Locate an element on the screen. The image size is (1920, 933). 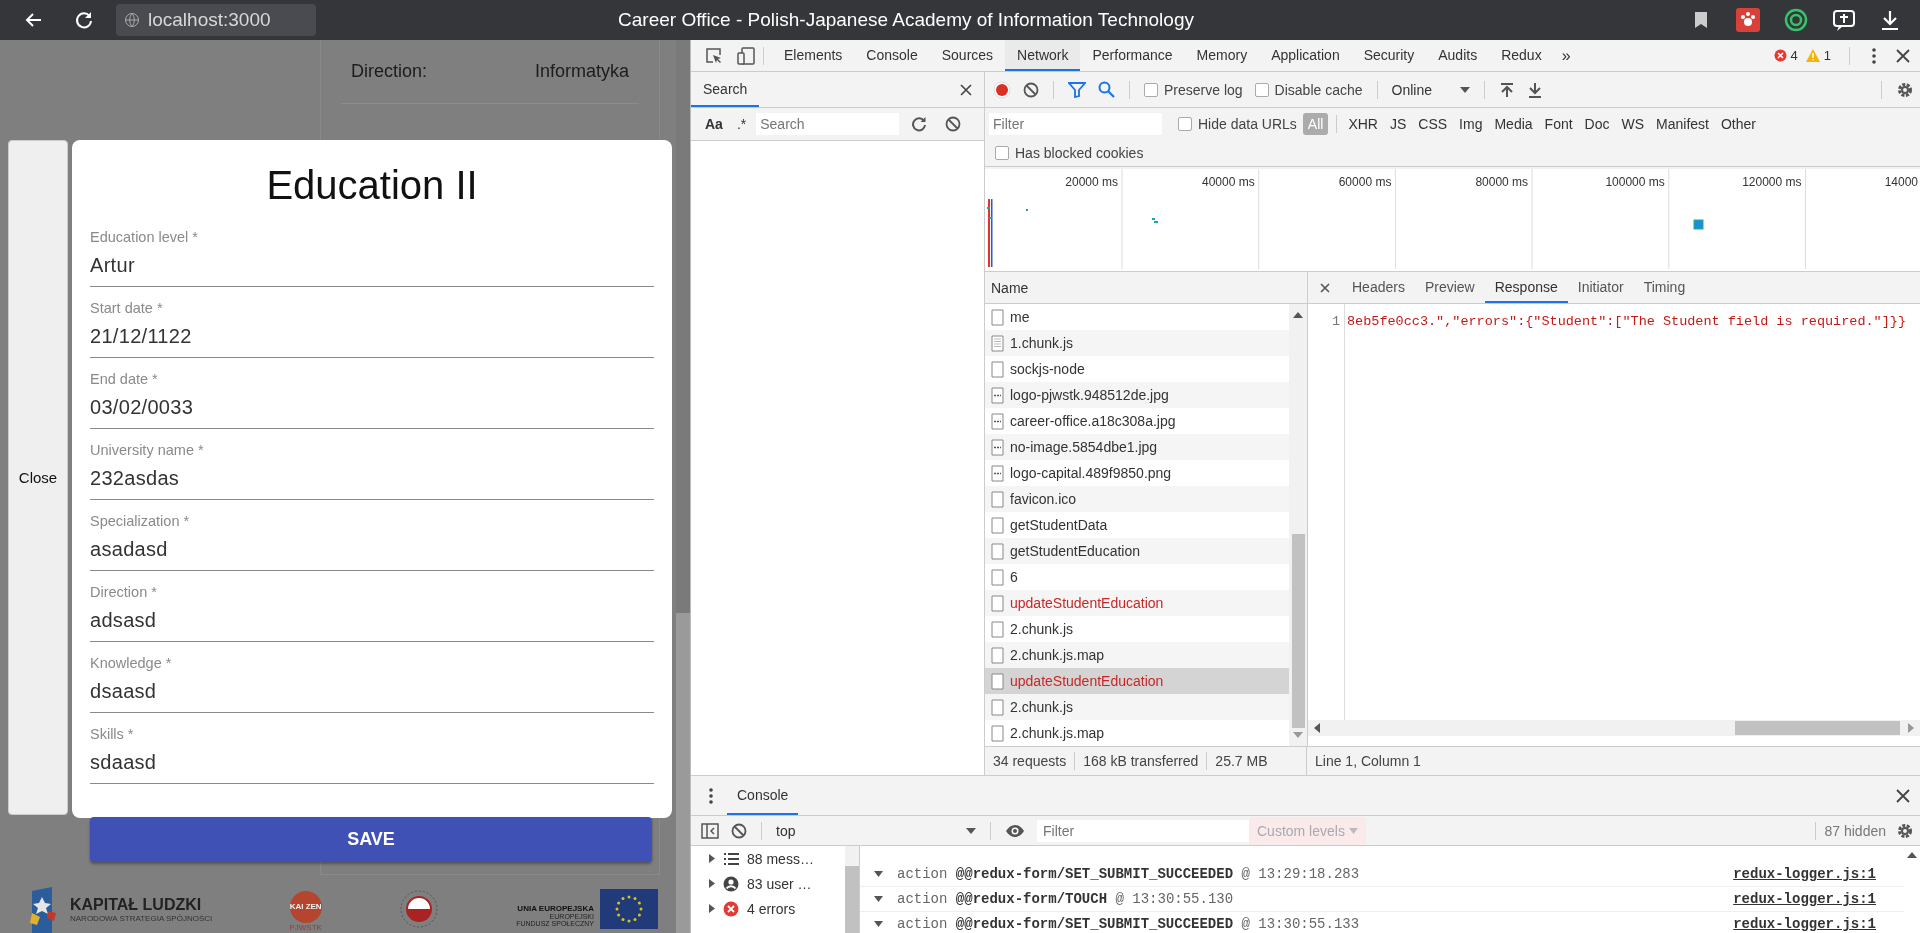
type-filter: JS is located at coordinates (1398, 124).